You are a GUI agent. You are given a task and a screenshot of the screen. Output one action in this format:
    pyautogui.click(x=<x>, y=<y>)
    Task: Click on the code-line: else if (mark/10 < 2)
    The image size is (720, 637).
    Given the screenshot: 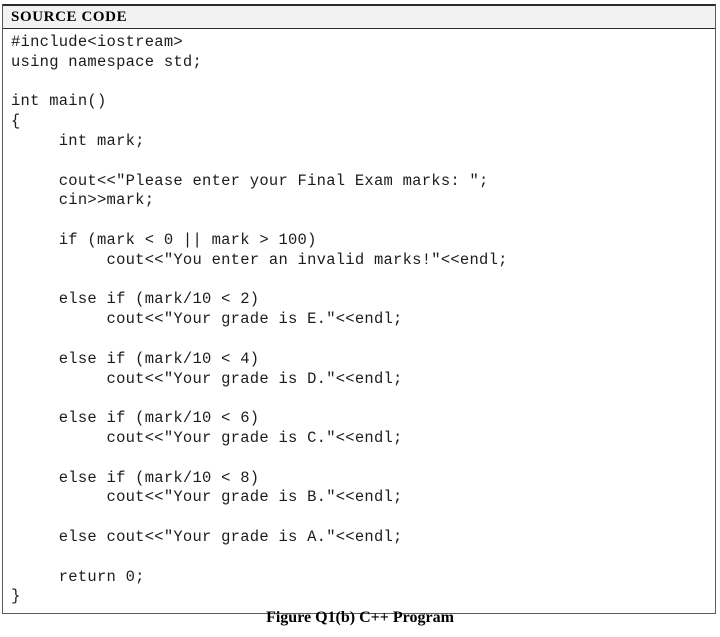 What is the action you would take?
    pyautogui.click(x=135, y=299)
    